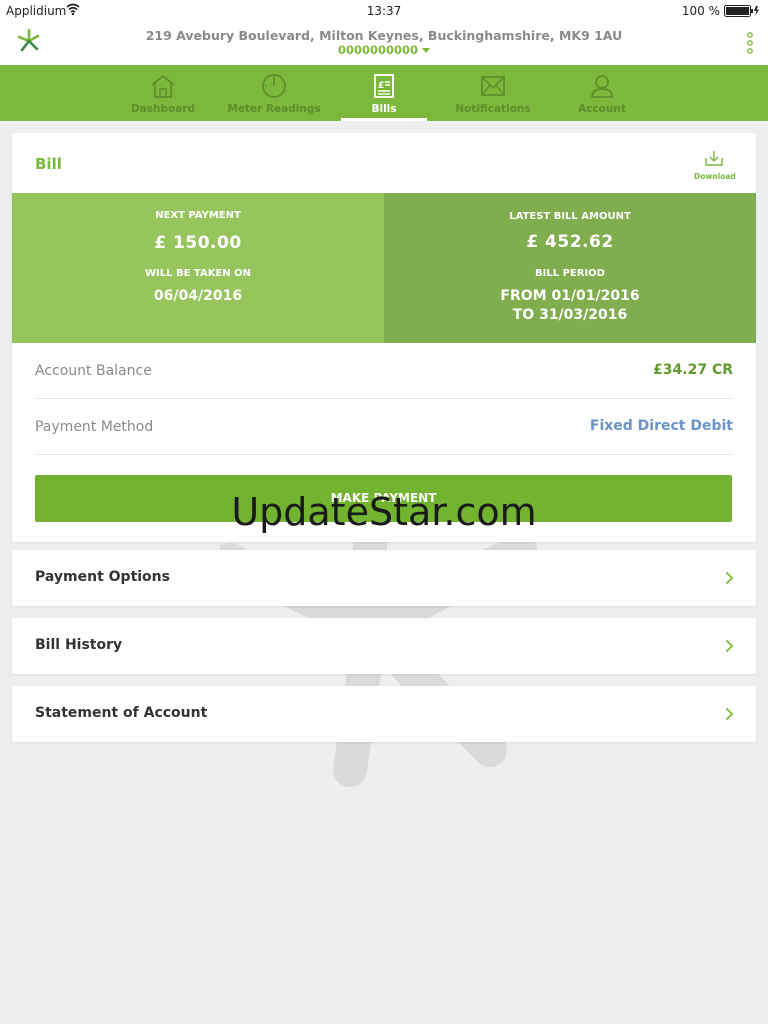 Image resolution: width=768 pixels, height=1024 pixels. What do you see at coordinates (661, 426) in the screenshot?
I see `payment-method-link: Fixed Direct Debit` at bounding box center [661, 426].